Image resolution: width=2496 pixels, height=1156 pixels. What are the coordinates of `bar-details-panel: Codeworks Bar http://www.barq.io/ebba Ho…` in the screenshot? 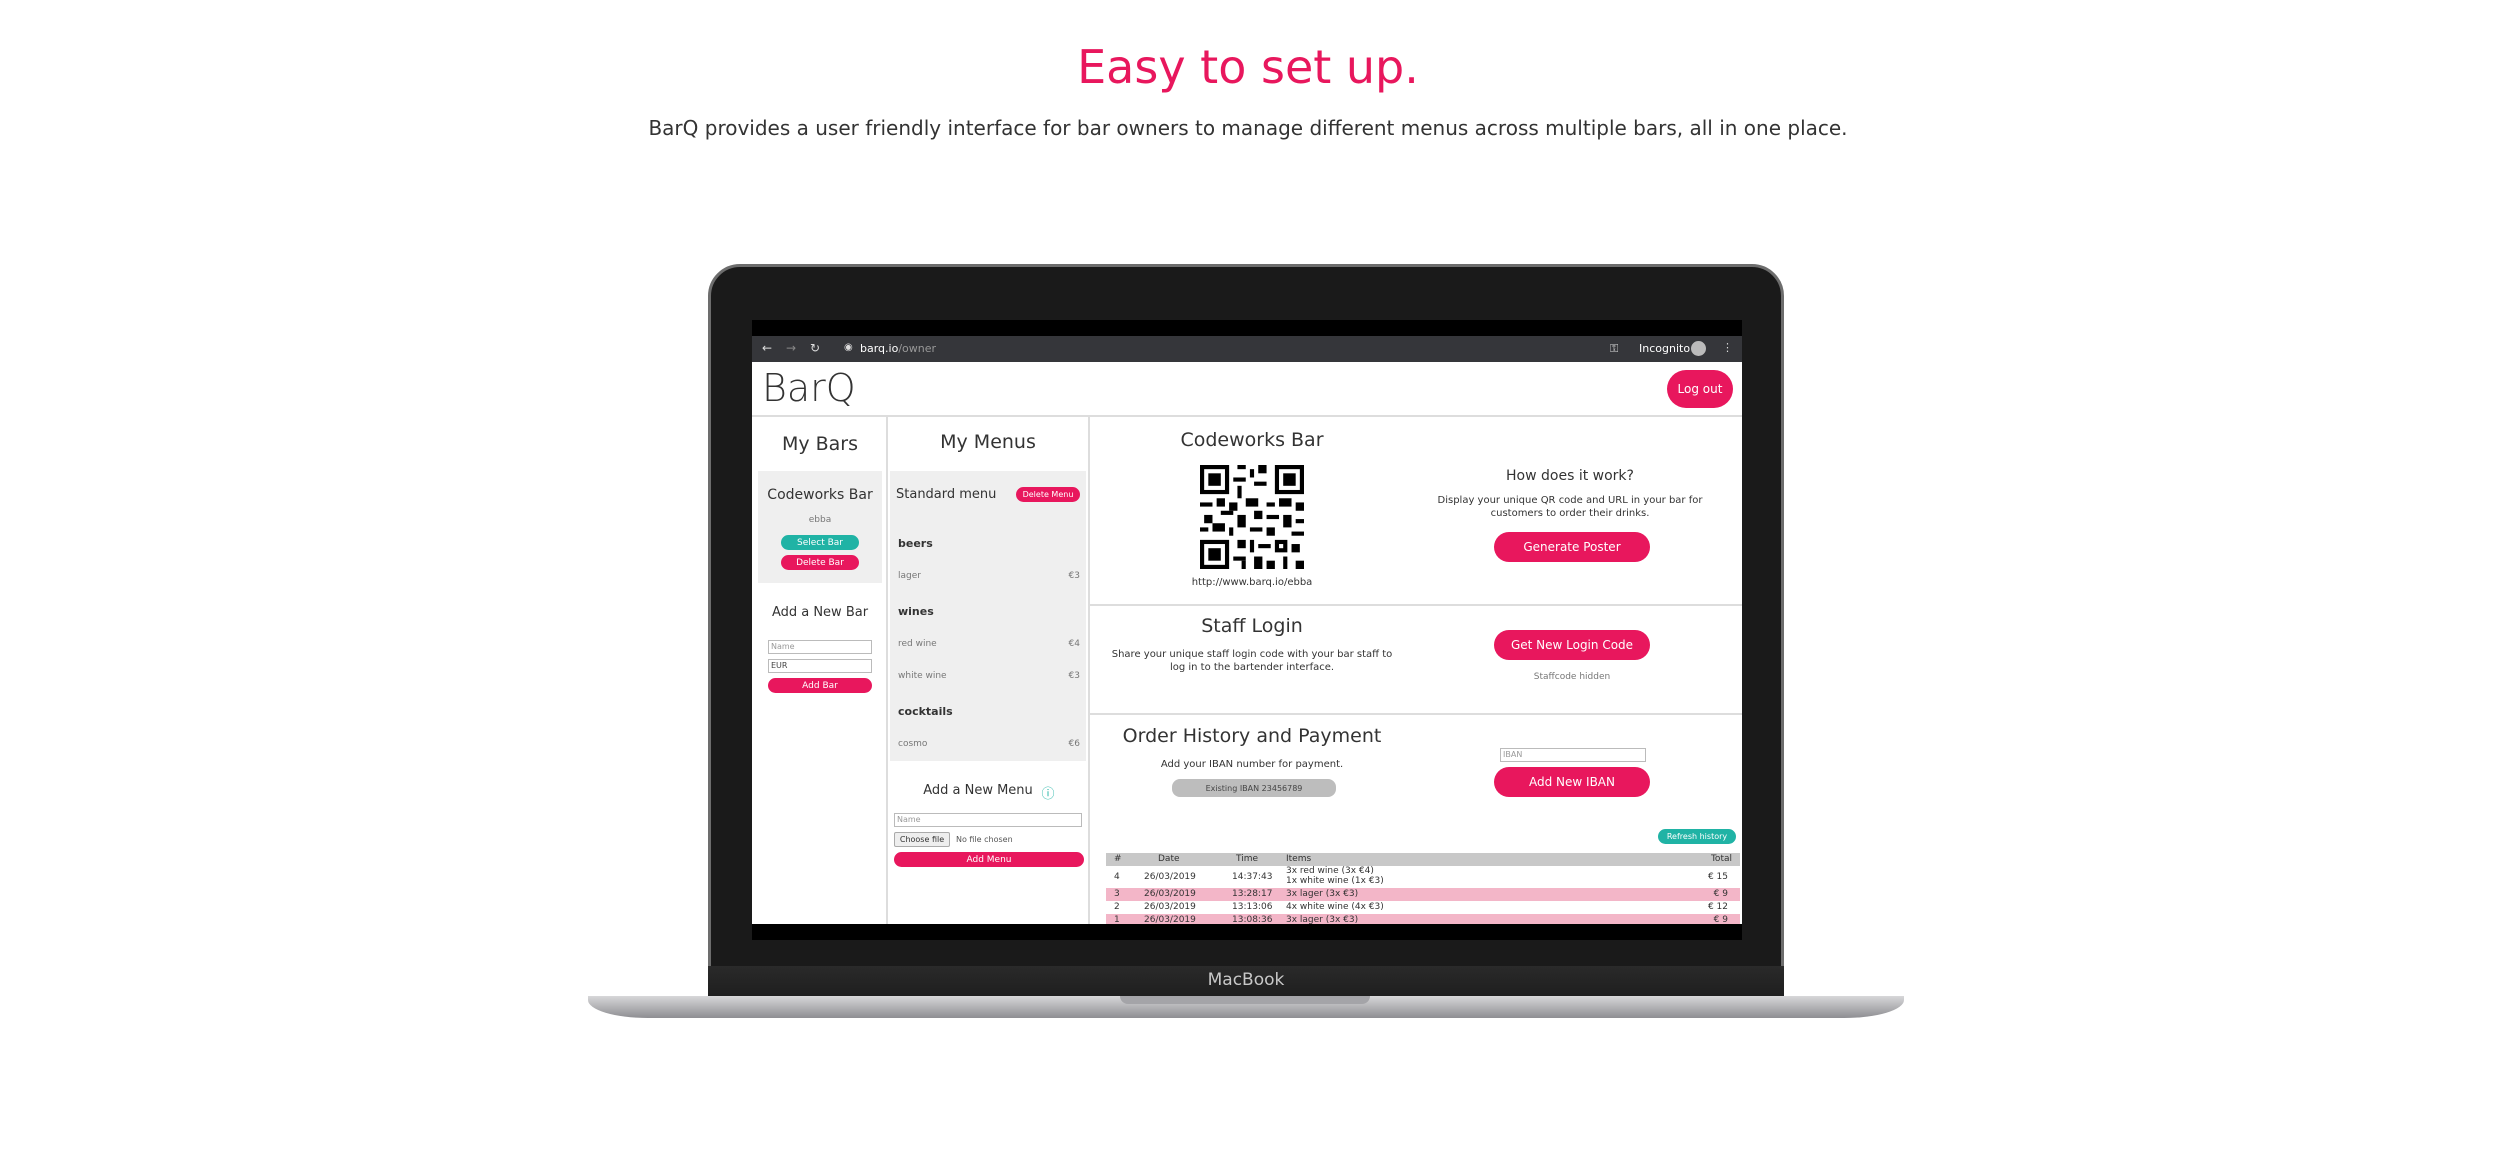 It's located at (1416, 670).